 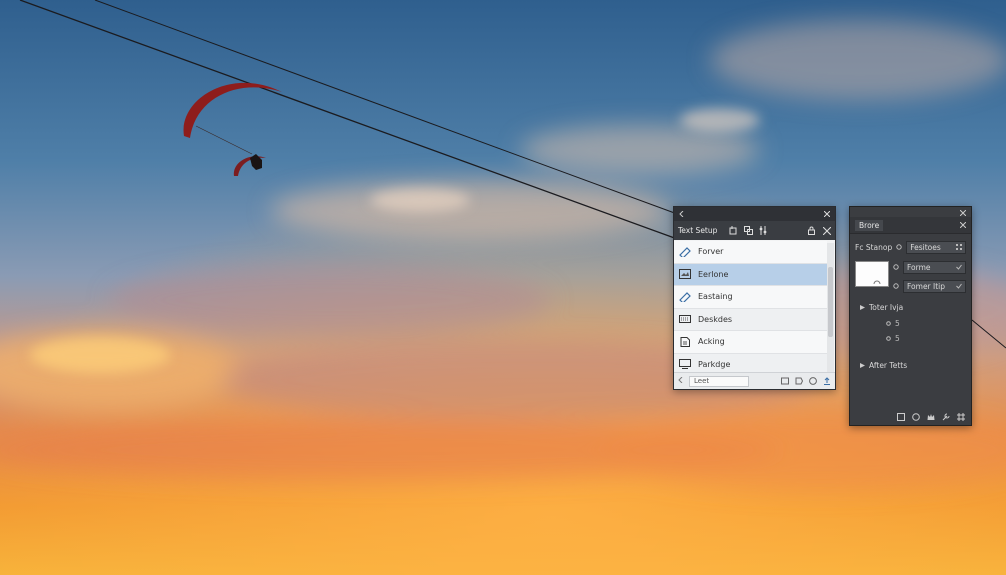 I want to click on setting-dropdown: Fesitoes, so click(x=936, y=247).